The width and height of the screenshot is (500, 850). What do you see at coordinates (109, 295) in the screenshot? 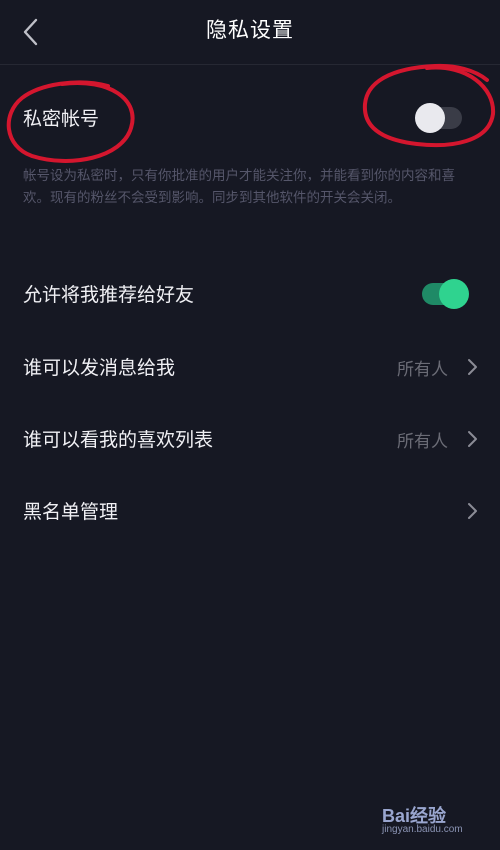
I see `recommend-to-friends-label: 允许将我推荐给好友` at bounding box center [109, 295].